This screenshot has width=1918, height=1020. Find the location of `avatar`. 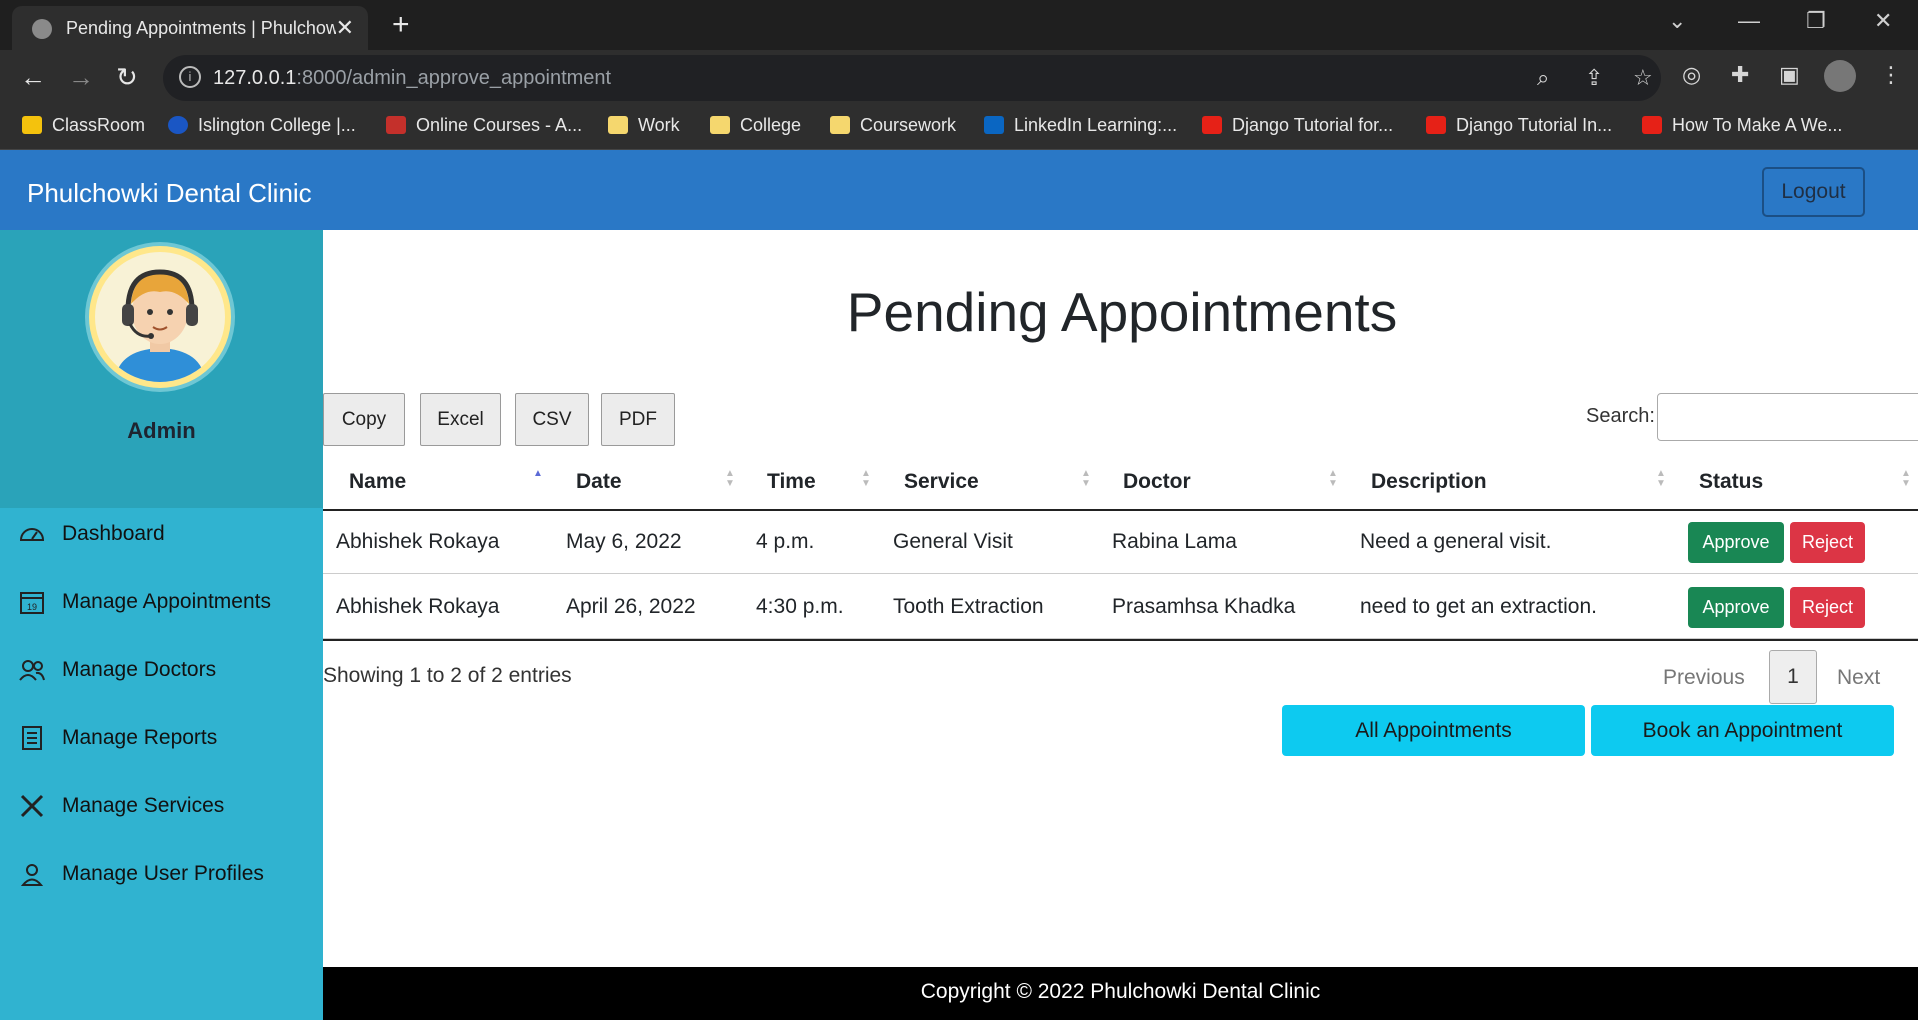

avatar is located at coordinates (160, 317).